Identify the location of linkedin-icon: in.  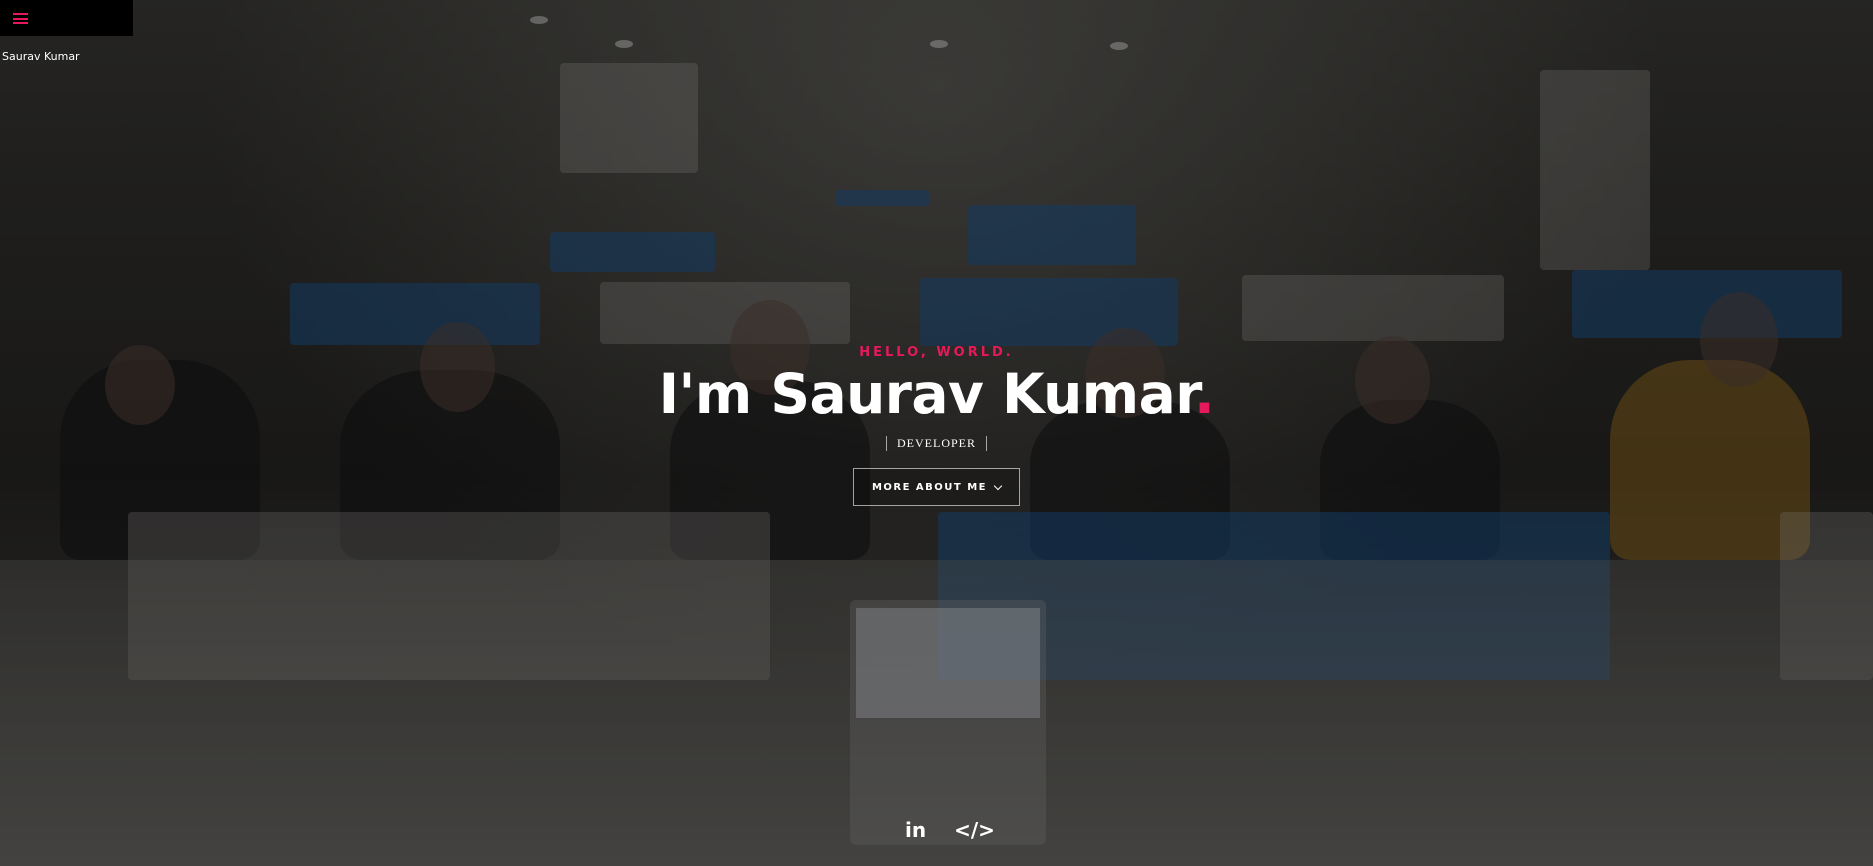
(915, 830).